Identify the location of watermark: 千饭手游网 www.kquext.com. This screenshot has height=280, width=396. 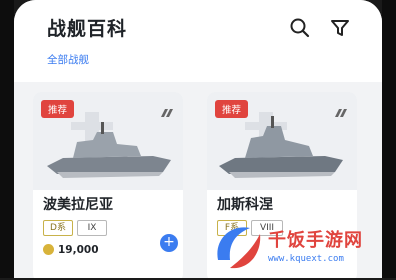
(303, 249).